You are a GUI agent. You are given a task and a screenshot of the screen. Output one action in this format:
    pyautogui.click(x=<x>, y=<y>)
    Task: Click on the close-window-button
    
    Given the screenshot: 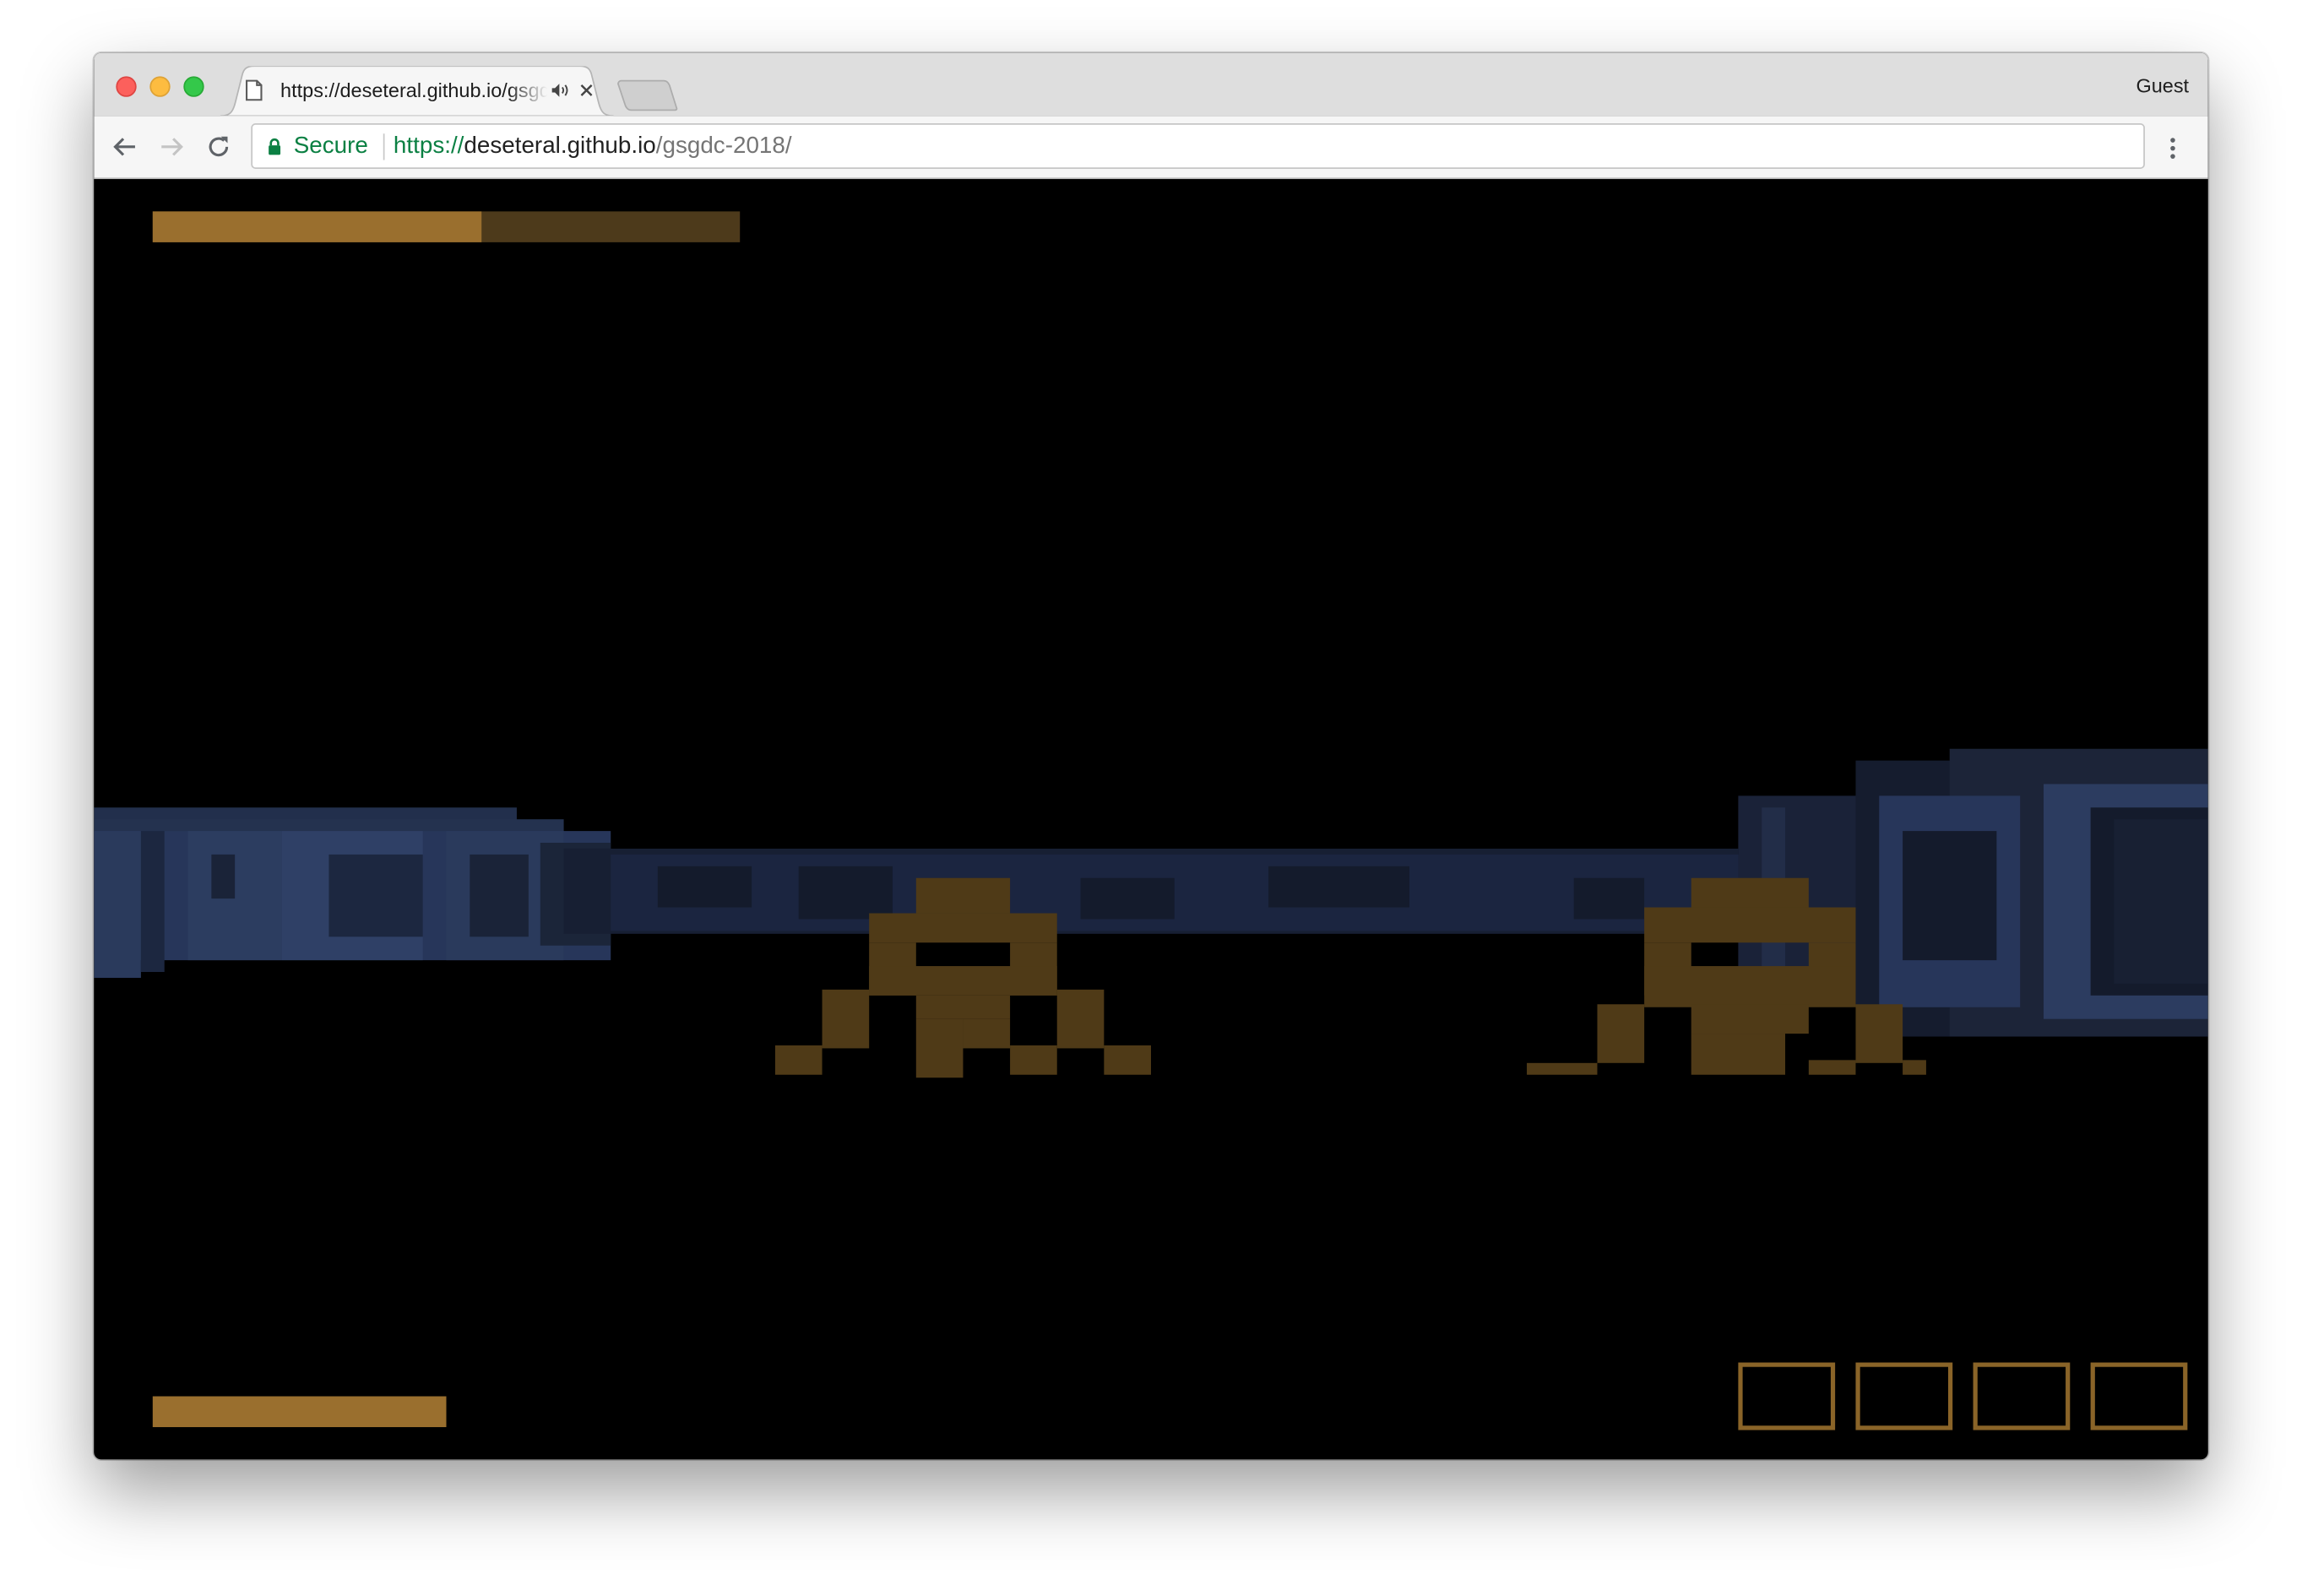 What is the action you would take?
    pyautogui.click(x=126, y=86)
    